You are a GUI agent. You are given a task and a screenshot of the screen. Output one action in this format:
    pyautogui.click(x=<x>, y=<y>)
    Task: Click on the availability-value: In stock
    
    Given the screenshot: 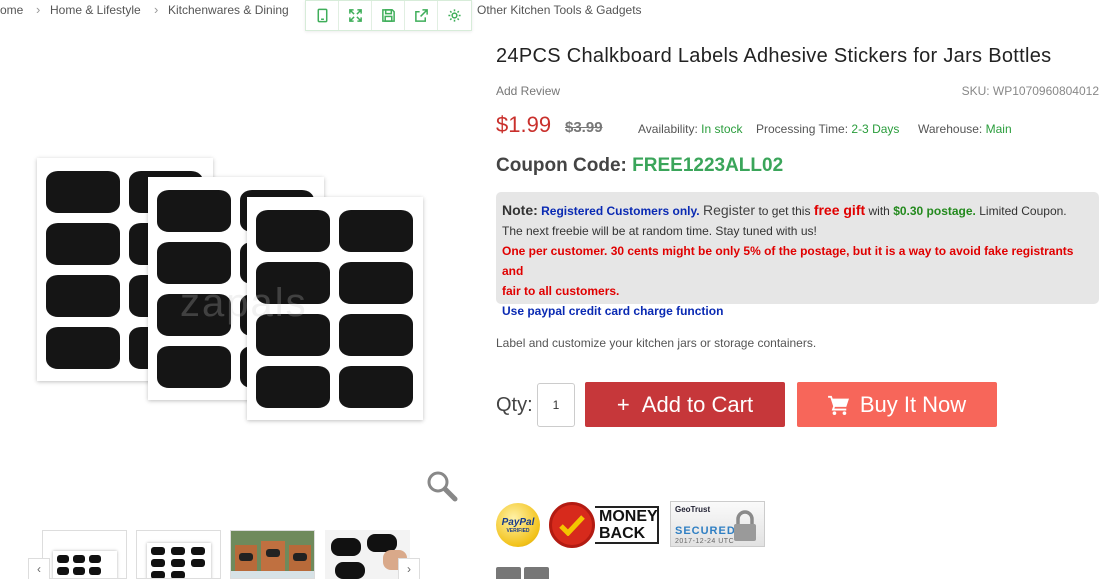 What is the action you would take?
    pyautogui.click(x=722, y=129)
    